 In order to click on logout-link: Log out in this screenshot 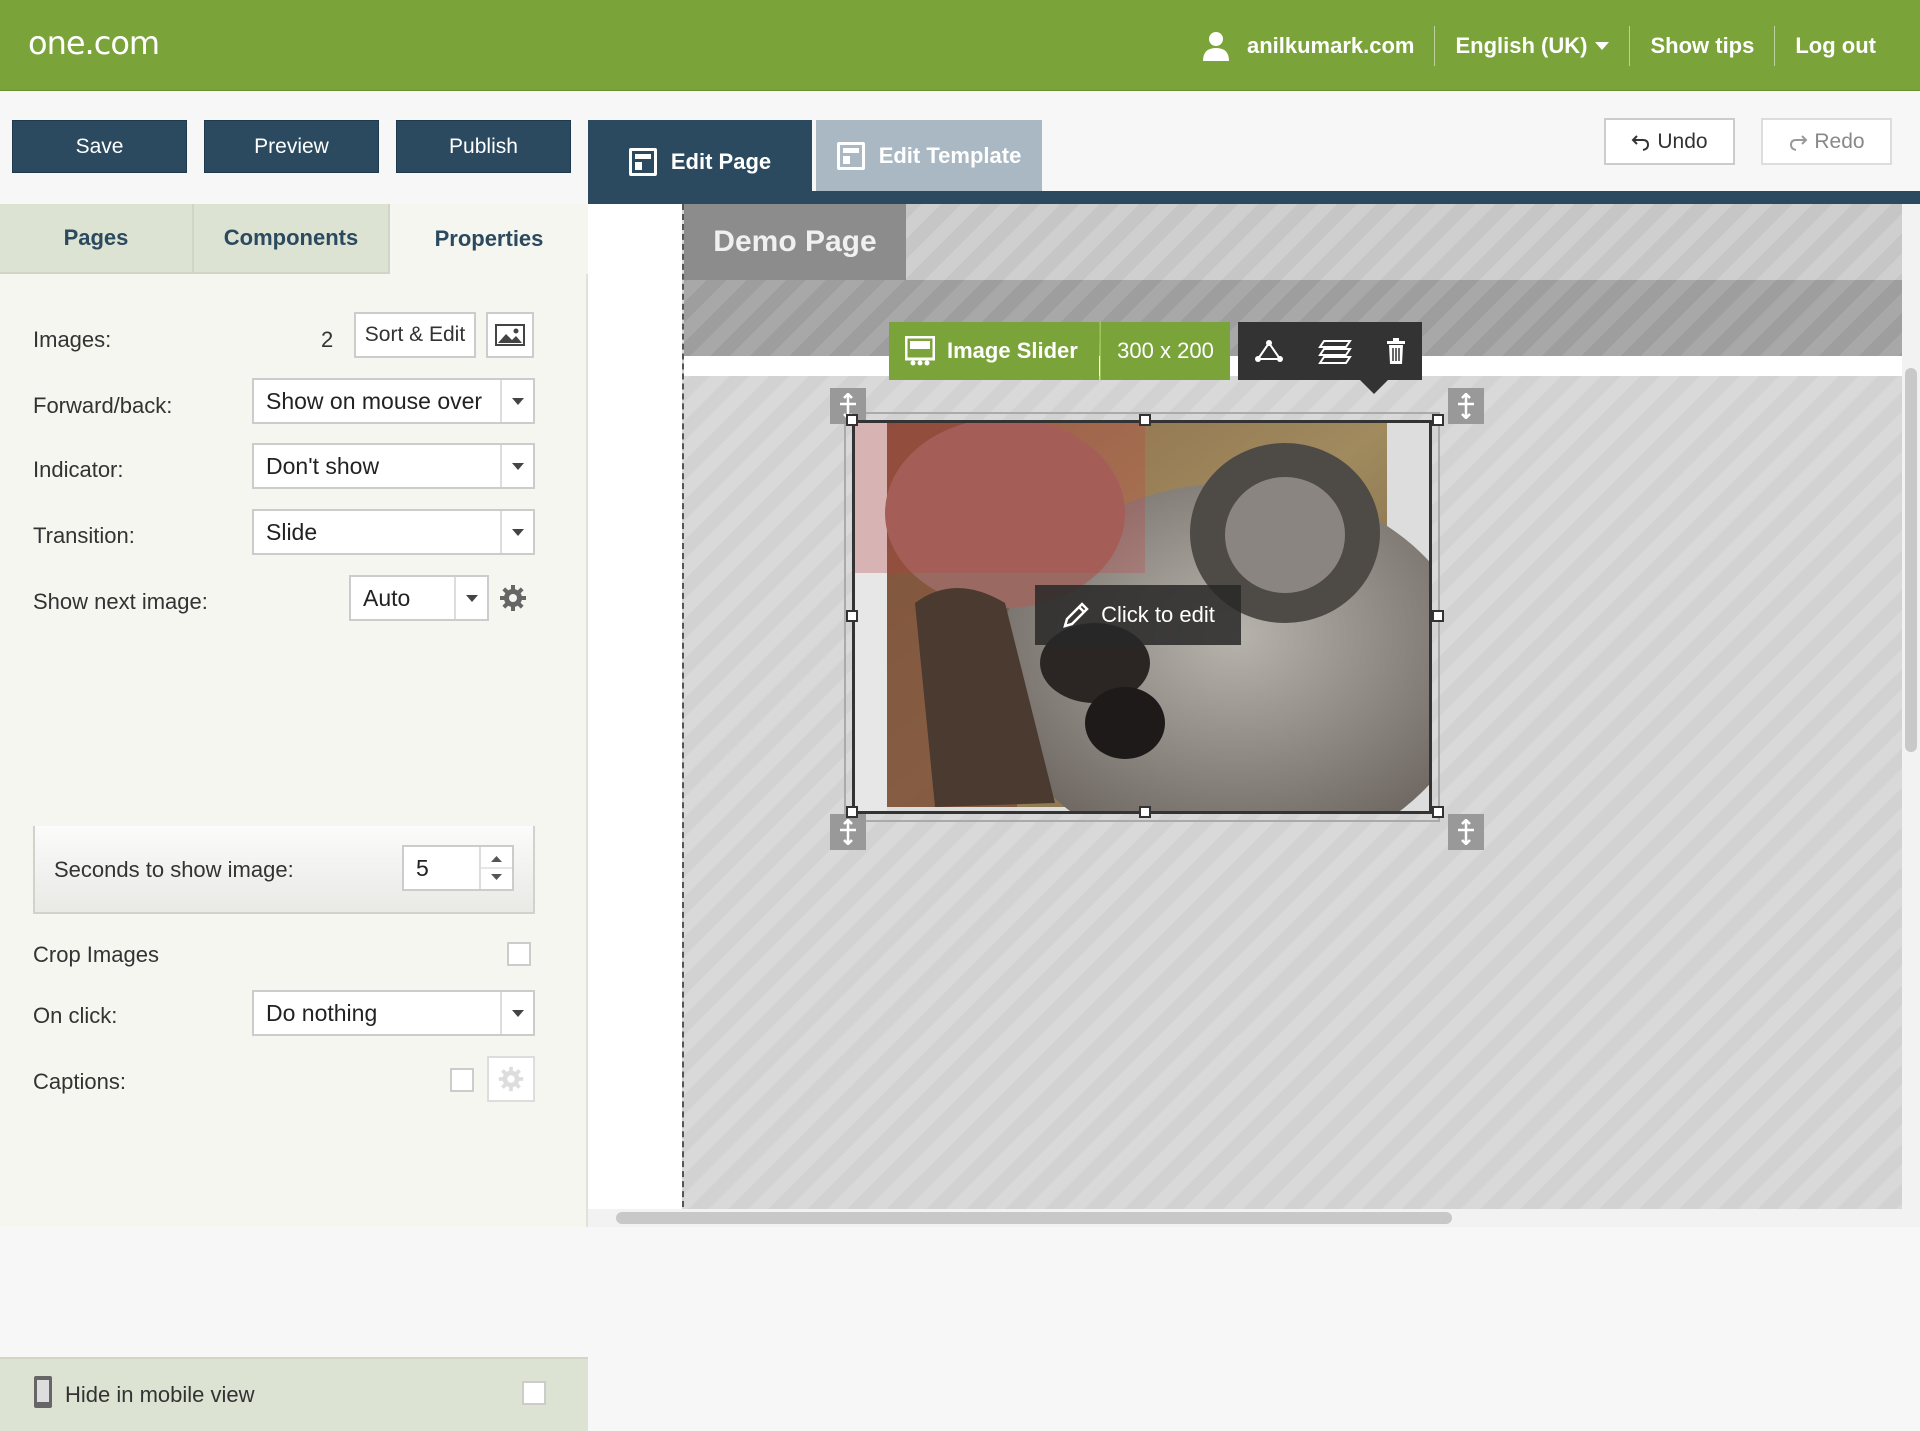, I will do `click(1835, 45)`.